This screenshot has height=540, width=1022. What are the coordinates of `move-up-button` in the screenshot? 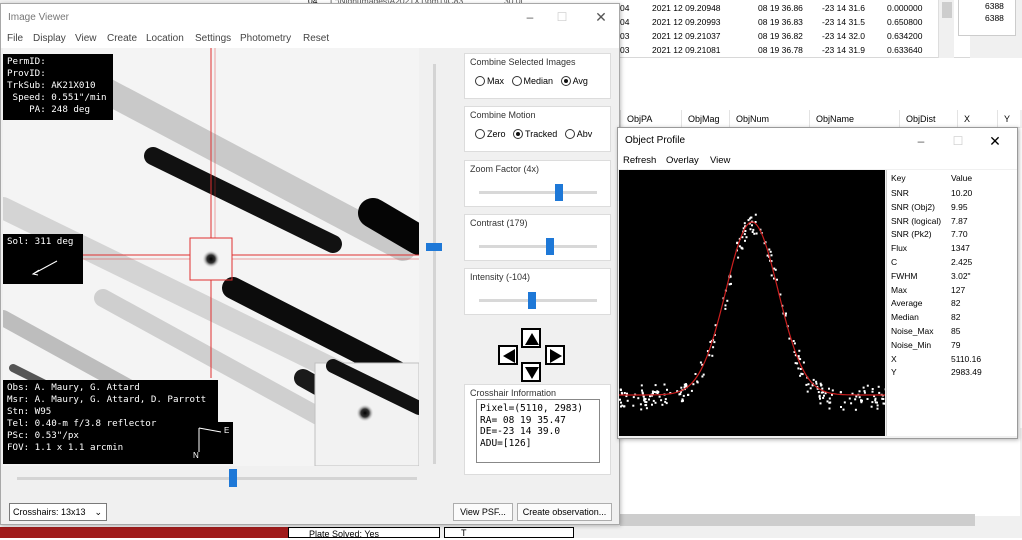 It's located at (531, 338).